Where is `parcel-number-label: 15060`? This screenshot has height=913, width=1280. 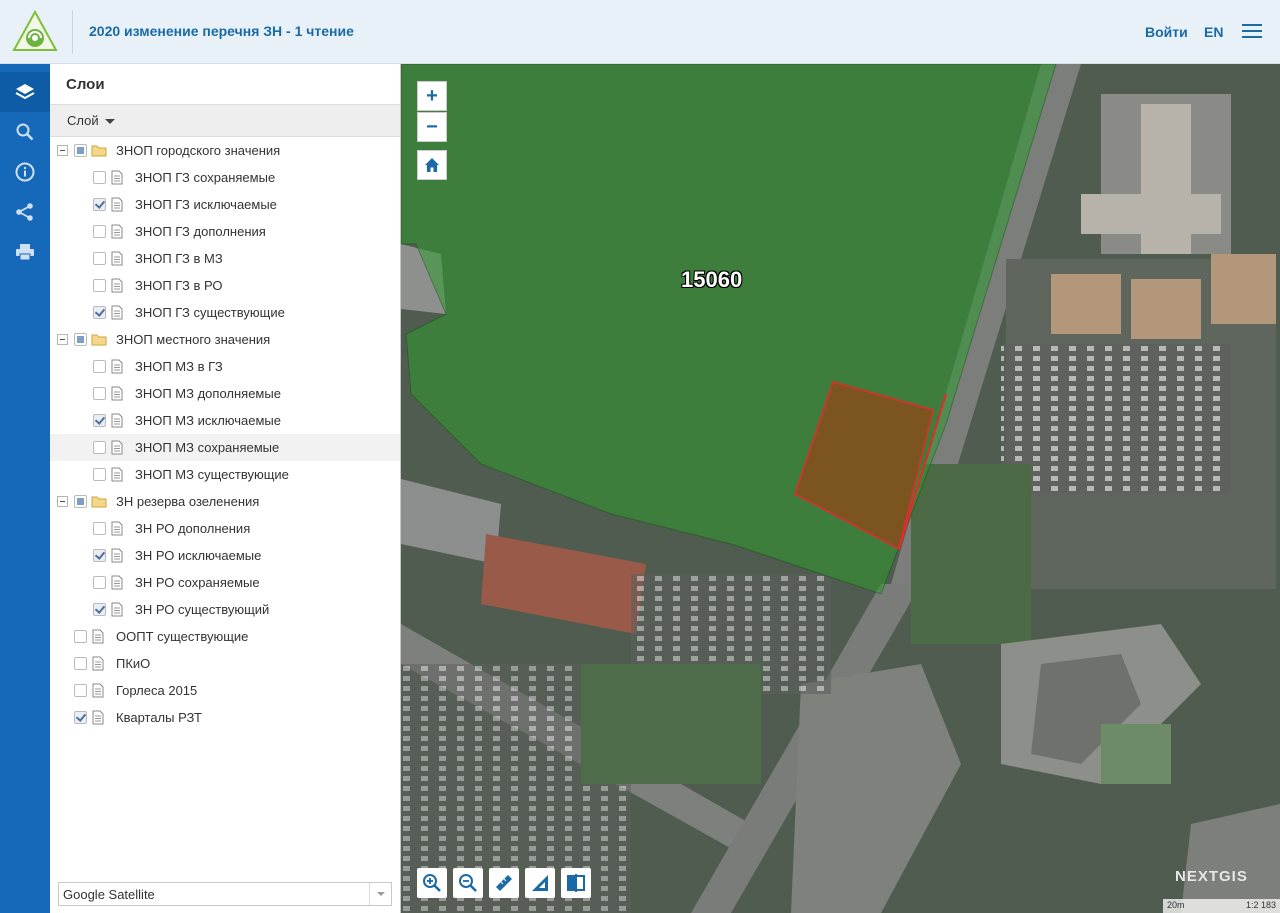 parcel-number-label: 15060 is located at coordinates (712, 279).